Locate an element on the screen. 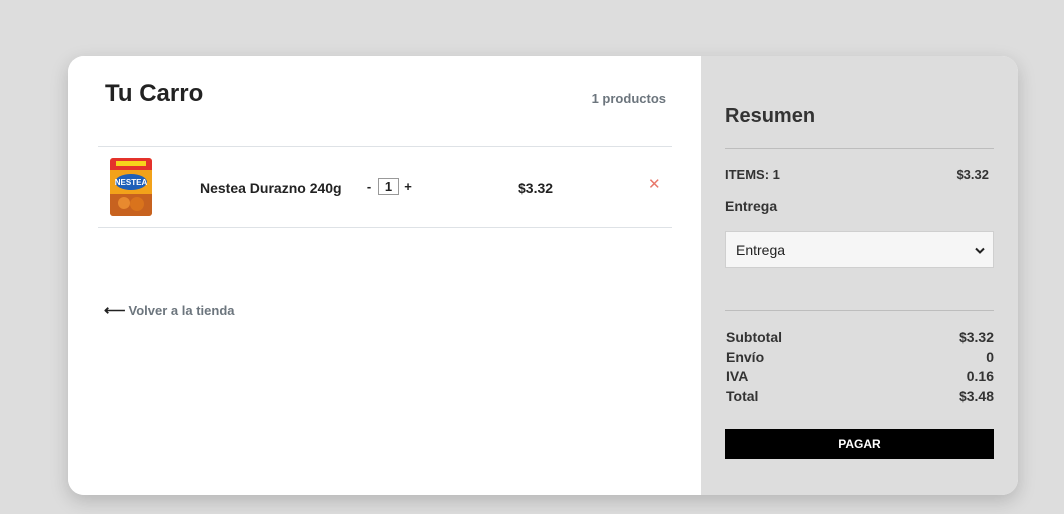 This screenshot has width=1064, height=514. increase-qty-button: + is located at coordinates (408, 186).